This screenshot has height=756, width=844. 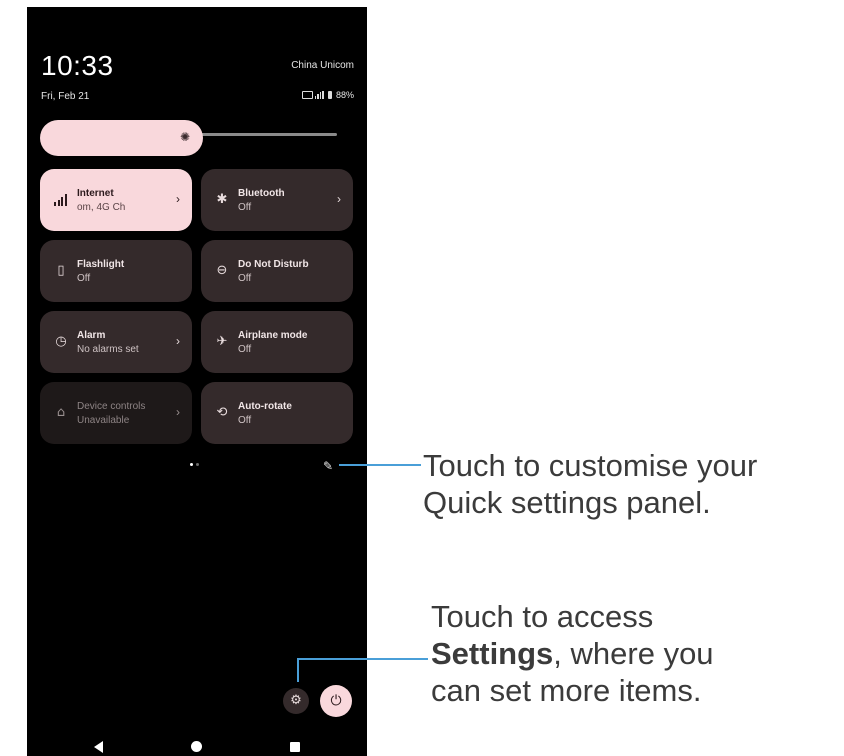 What do you see at coordinates (116, 271) in the screenshot?
I see `tile-flashlight: ▯ Flashlight Off` at bounding box center [116, 271].